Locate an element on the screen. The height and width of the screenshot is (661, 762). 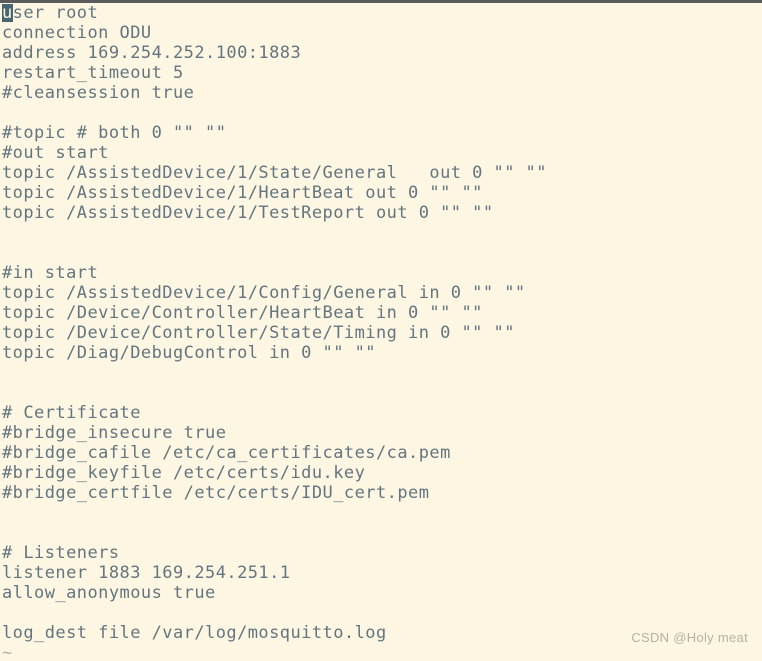
code-line: # Listeners is located at coordinates (381, 553).